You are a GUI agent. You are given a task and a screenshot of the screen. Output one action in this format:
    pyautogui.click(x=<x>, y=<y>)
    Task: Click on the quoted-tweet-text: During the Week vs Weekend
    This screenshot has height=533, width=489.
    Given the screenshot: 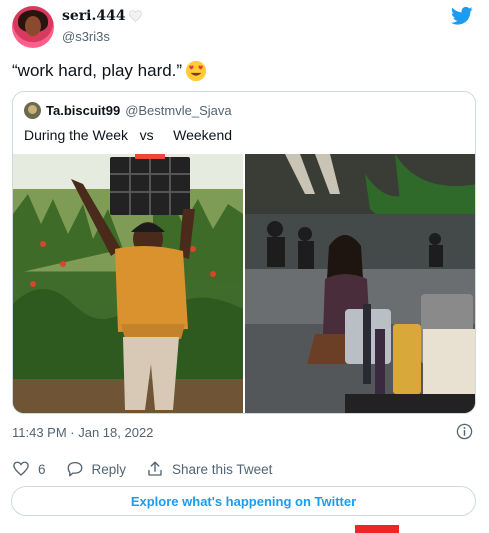 What is the action you would take?
    pyautogui.click(x=128, y=135)
    